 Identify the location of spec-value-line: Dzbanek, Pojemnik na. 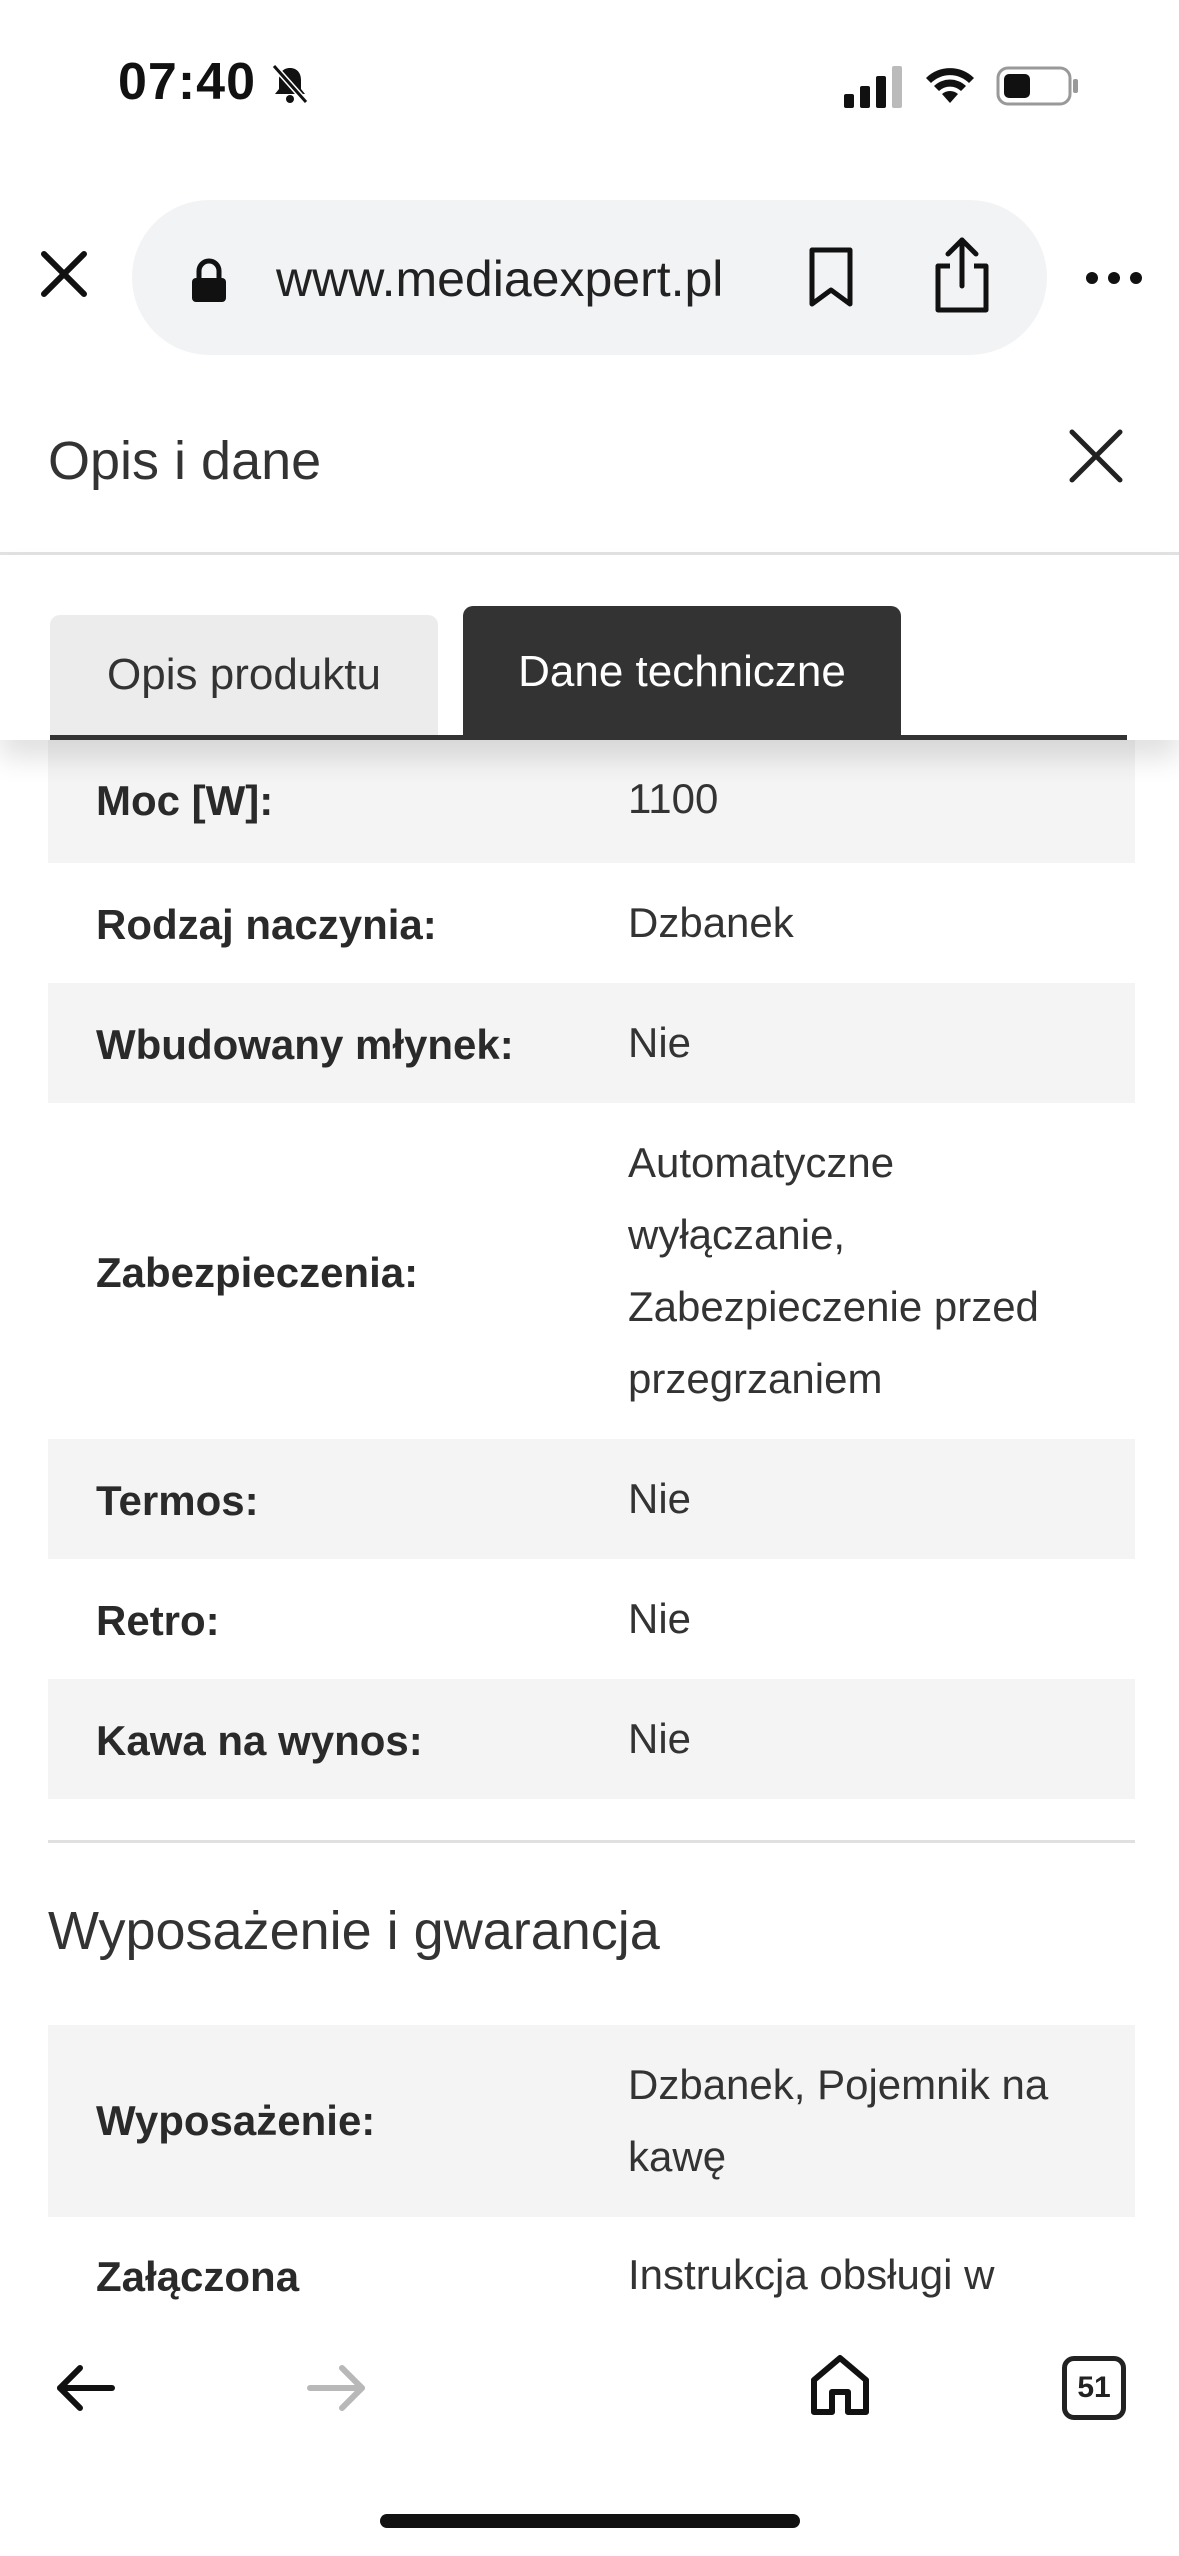
(838, 2084).